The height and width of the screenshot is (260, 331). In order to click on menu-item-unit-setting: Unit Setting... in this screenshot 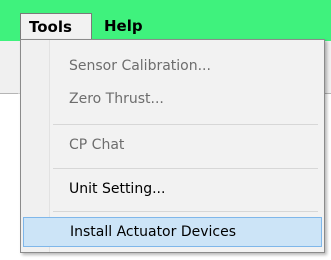, I will do `click(172, 189)`.